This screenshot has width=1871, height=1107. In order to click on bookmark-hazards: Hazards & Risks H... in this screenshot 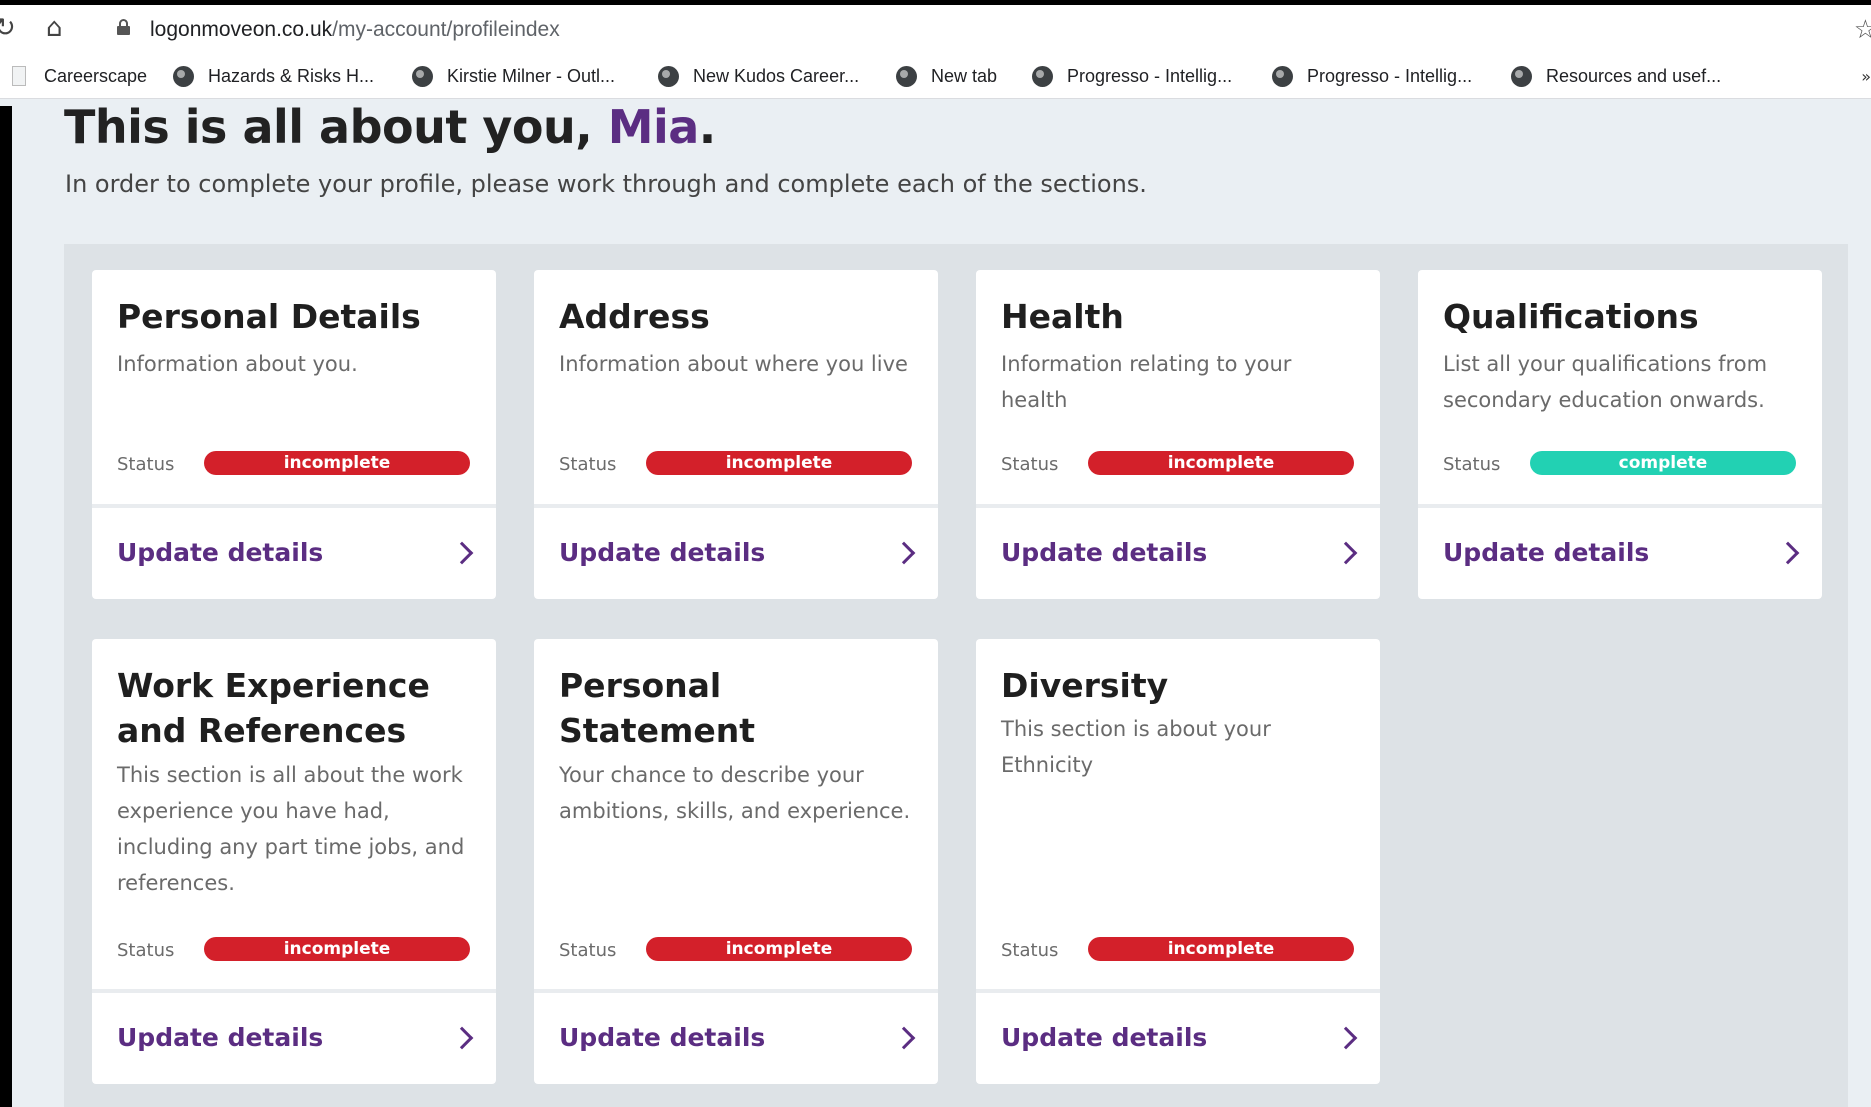, I will do `click(273, 76)`.